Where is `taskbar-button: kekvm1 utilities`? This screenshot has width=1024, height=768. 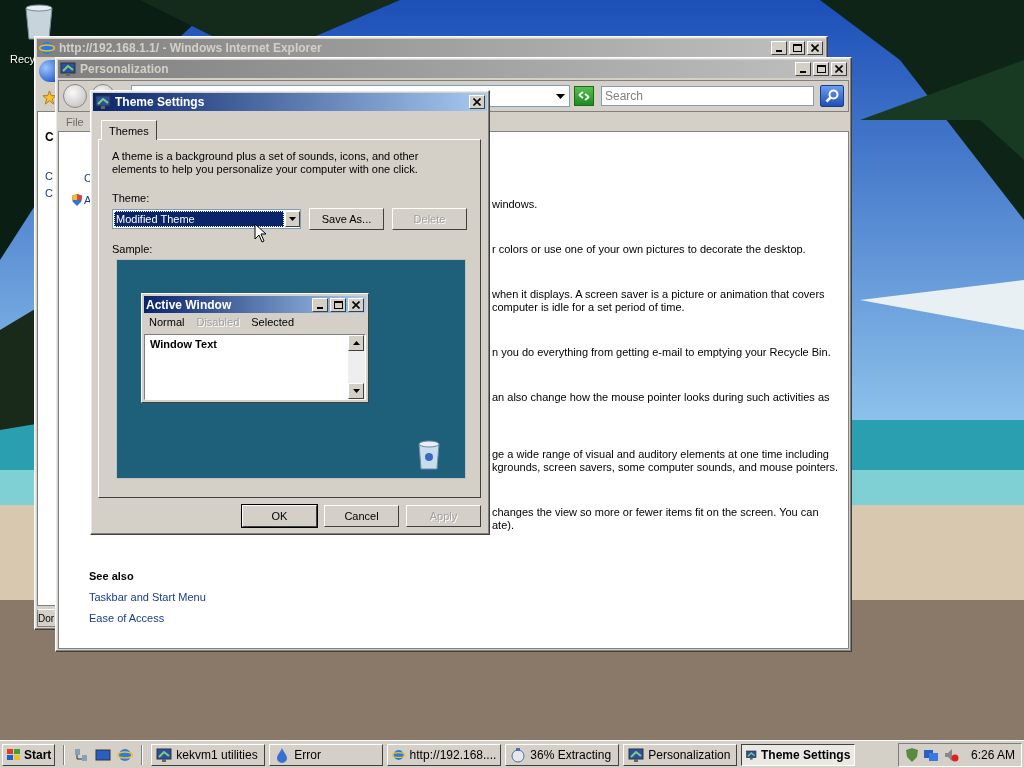
taskbar-button: kekvm1 utilities is located at coordinates (208, 754).